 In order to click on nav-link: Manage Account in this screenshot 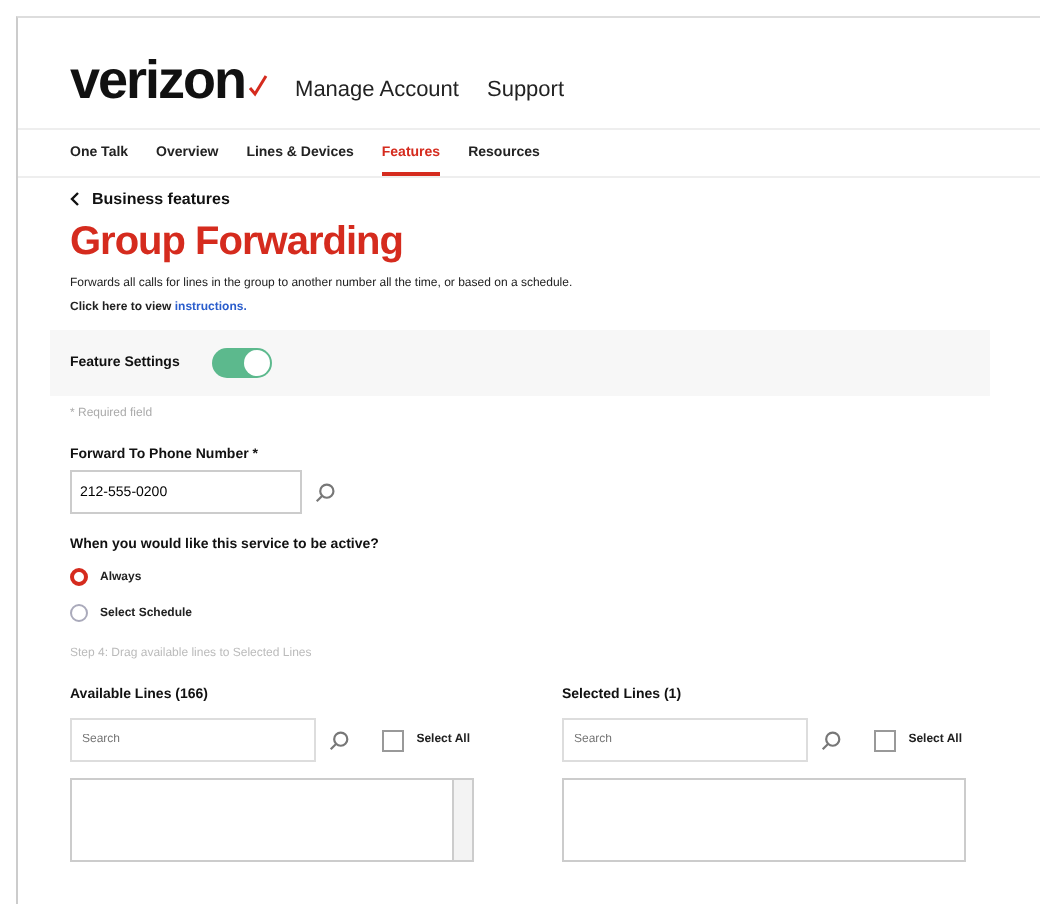, I will do `click(377, 93)`.